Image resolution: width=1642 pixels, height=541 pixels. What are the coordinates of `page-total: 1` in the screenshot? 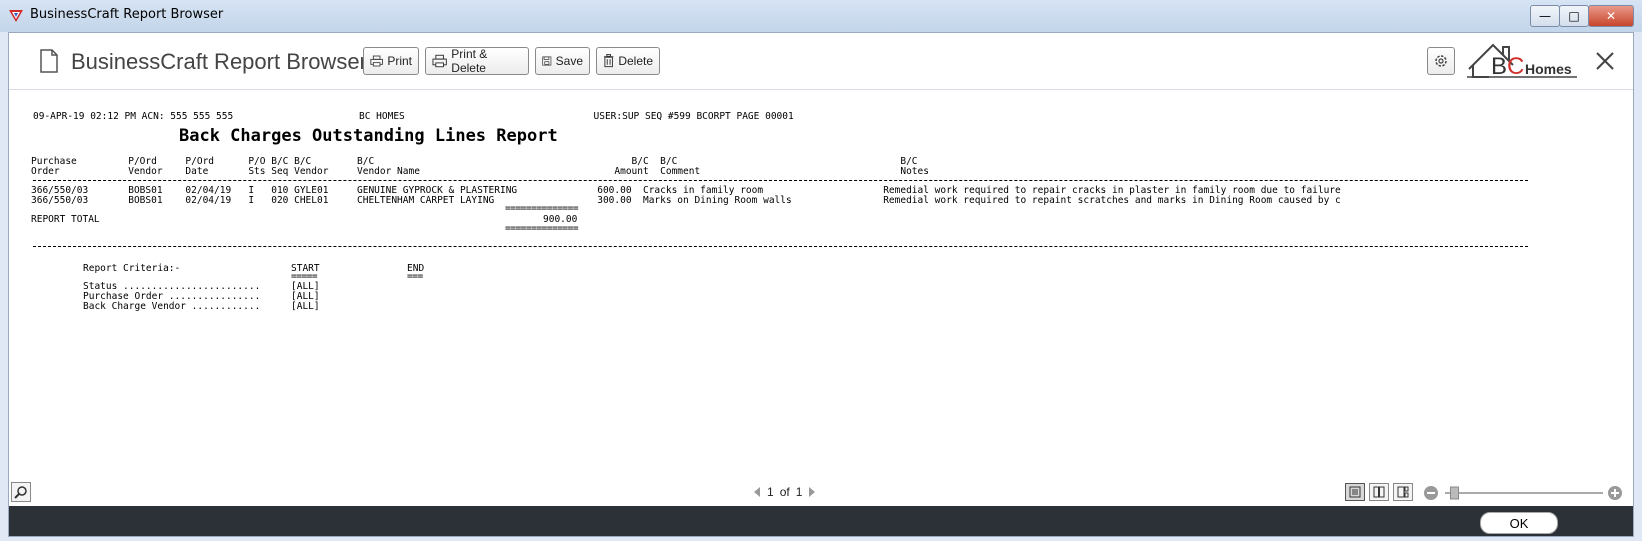 It's located at (799, 492).